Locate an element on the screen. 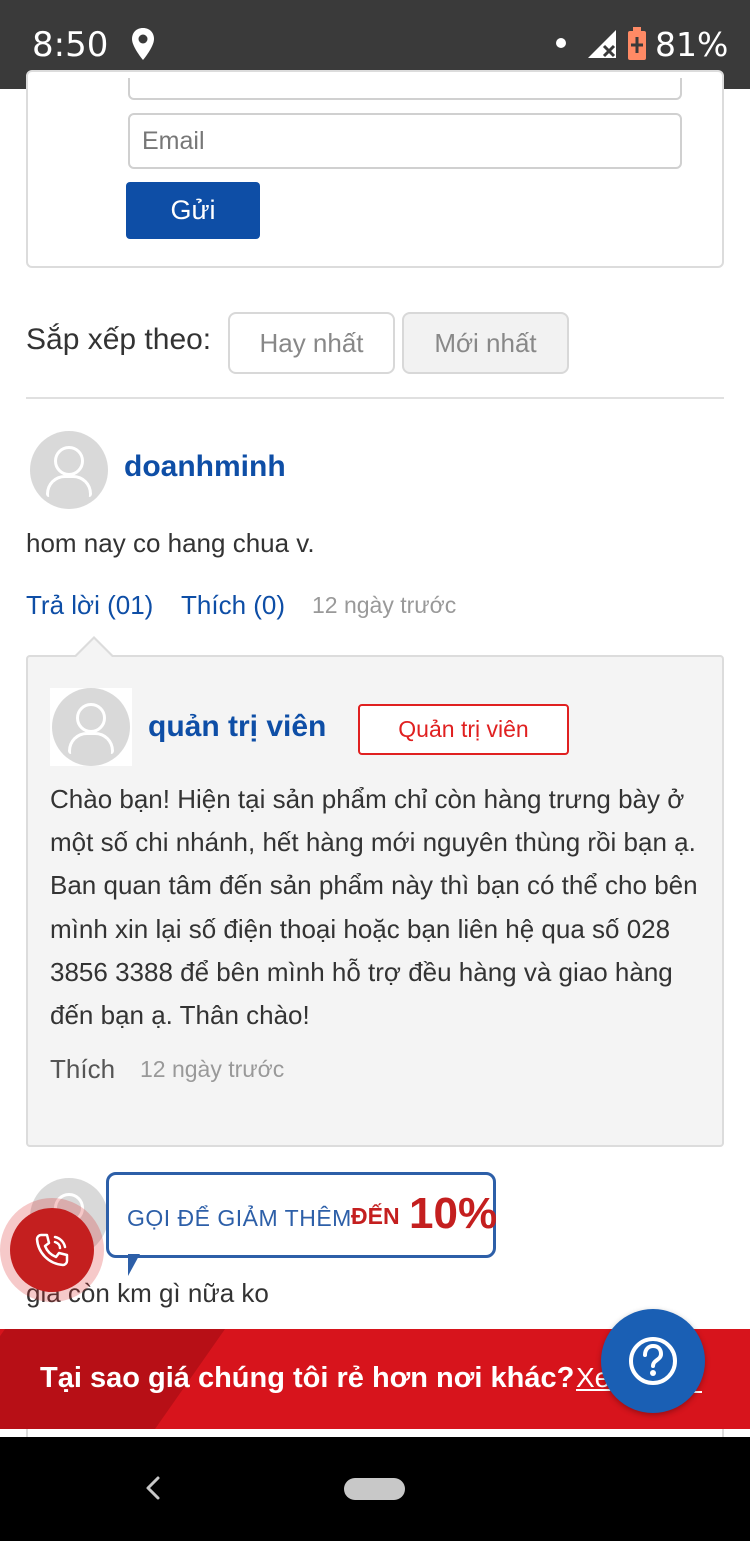  promo-text: GỌI ĐỂ GIẢM THÊM is located at coordinates (239, 1218).